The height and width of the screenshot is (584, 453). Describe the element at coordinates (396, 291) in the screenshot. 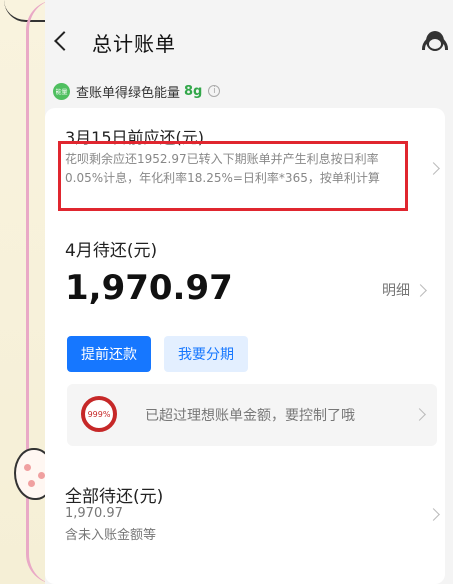

I see `detail-label: 明细` at that location.